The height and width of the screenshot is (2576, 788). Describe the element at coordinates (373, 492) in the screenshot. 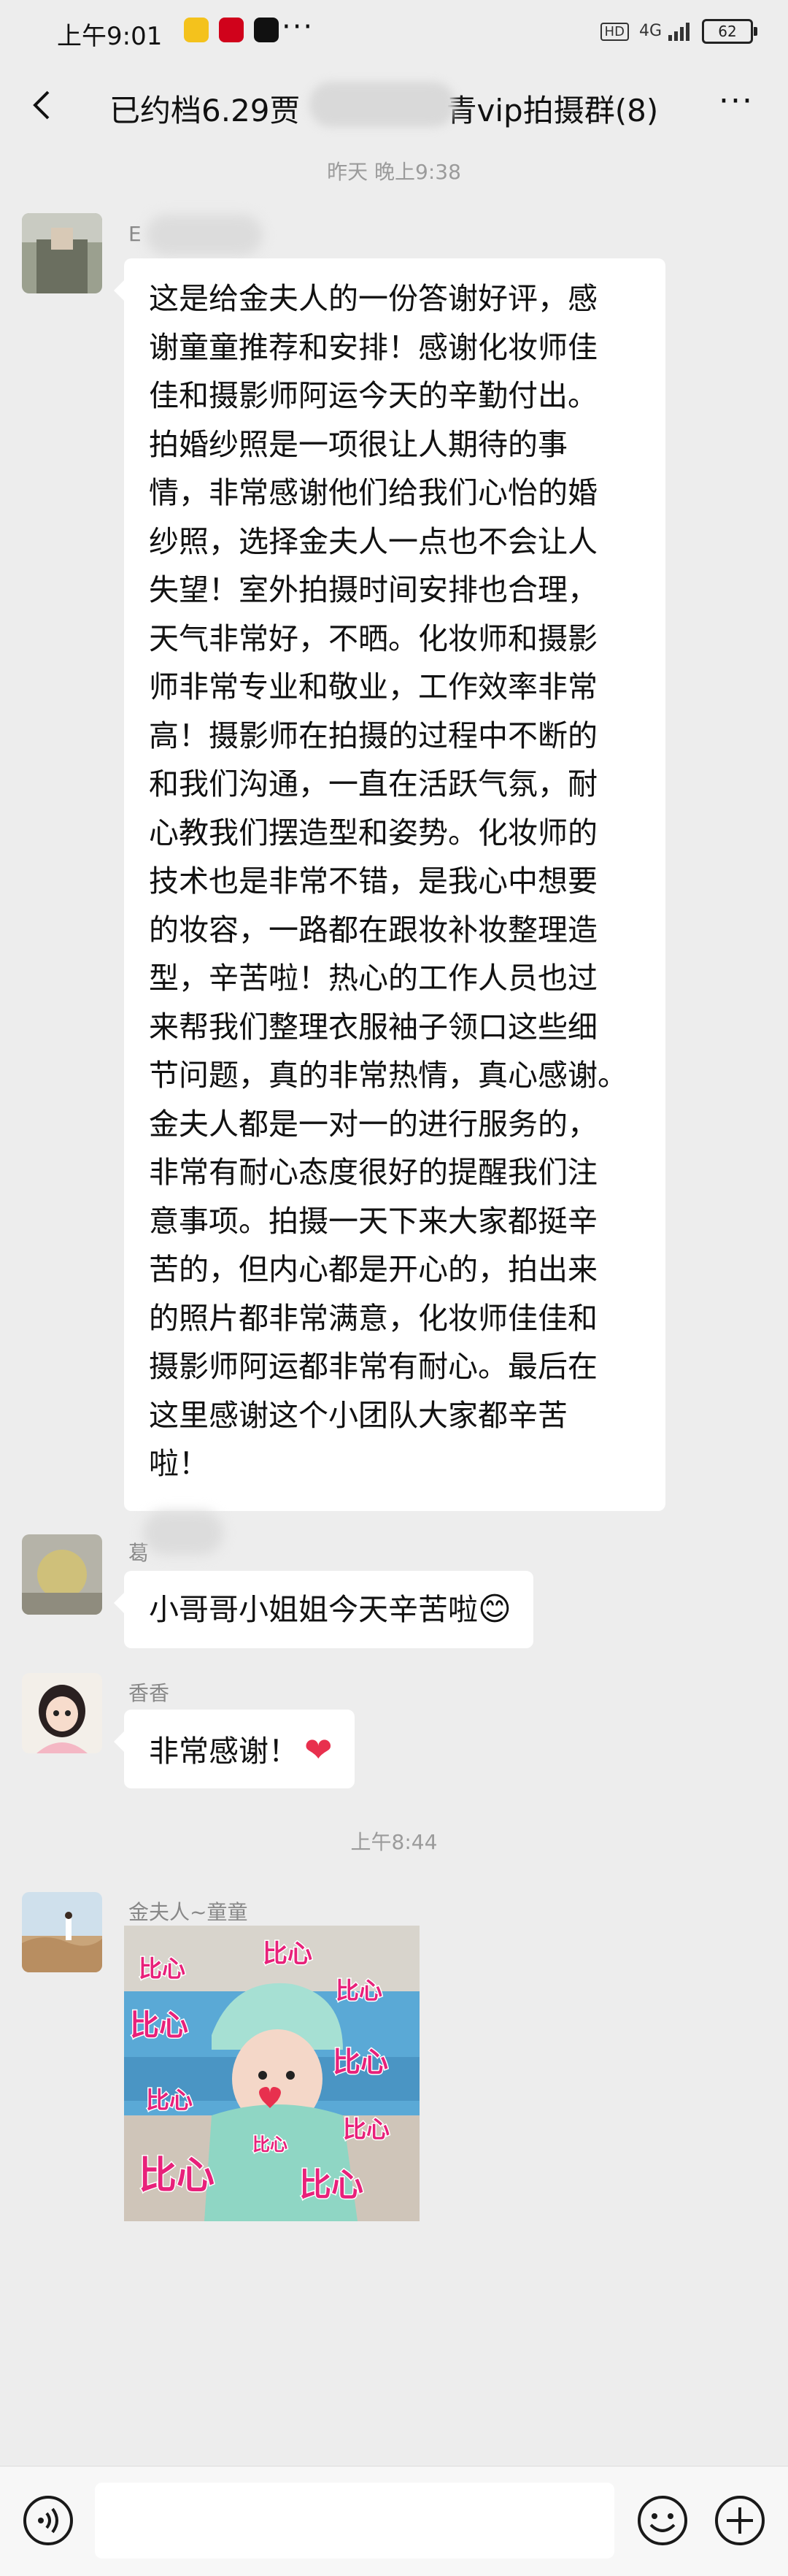

I see `message-line: 情，非常感谢他们给我们心怡的婚` at that location.